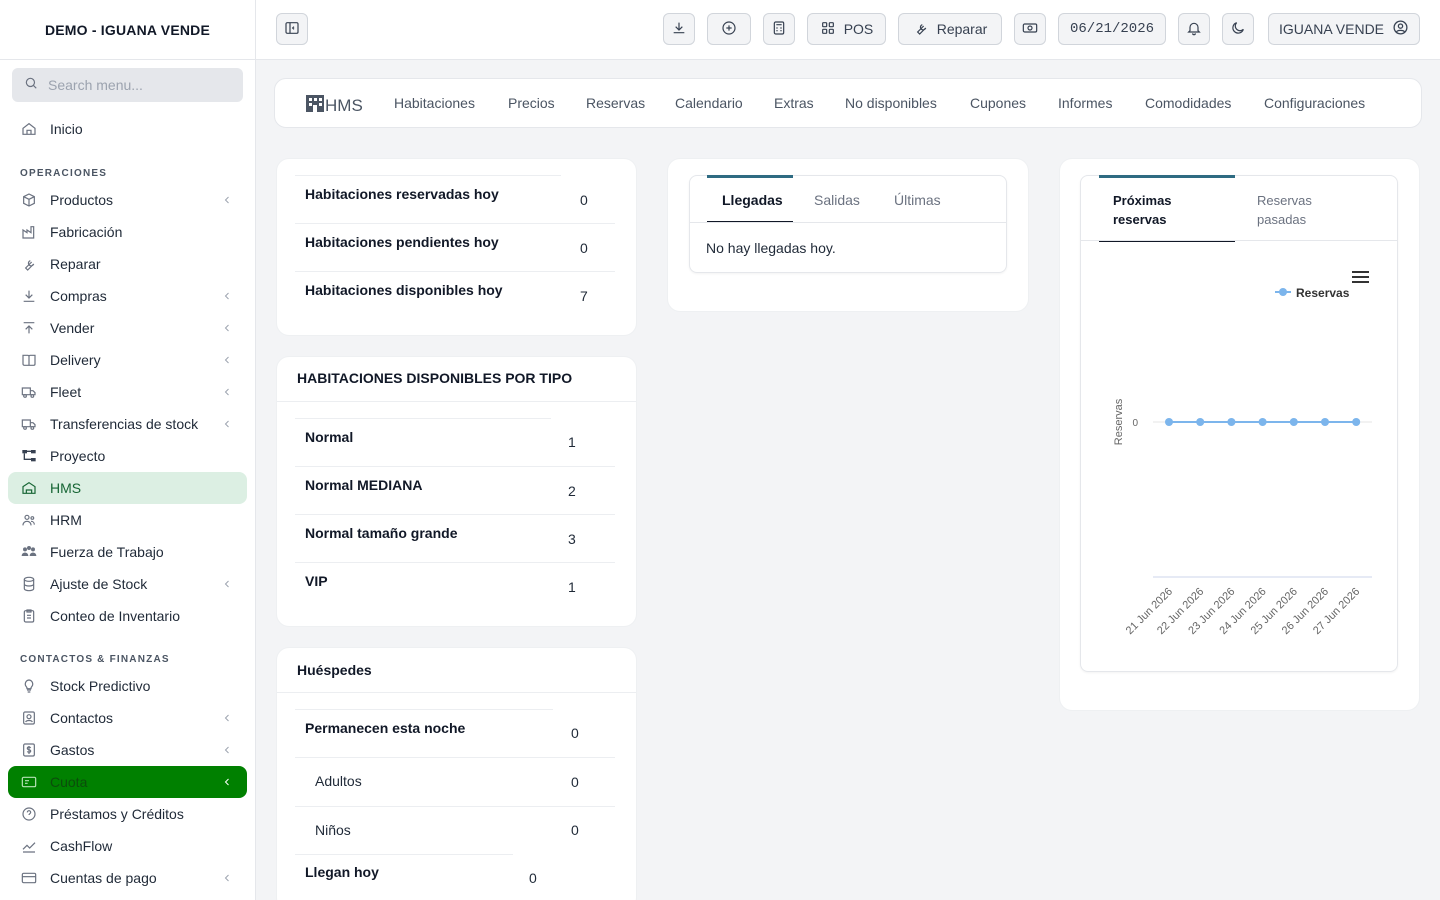  What do you see at coordinates (771, 248) in the screenshot?
I see `no-arrivals-message: No hay llegadas hoy.` at bounding box center [771, 248].